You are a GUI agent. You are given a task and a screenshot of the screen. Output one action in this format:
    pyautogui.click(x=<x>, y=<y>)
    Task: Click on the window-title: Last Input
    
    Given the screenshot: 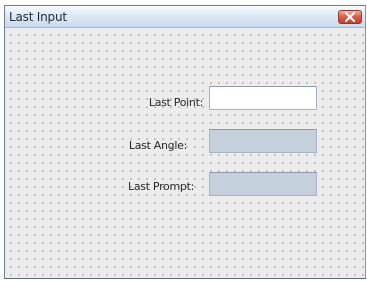 What is the action you would take?
    pyautogui.click(x=38, y=17)
    